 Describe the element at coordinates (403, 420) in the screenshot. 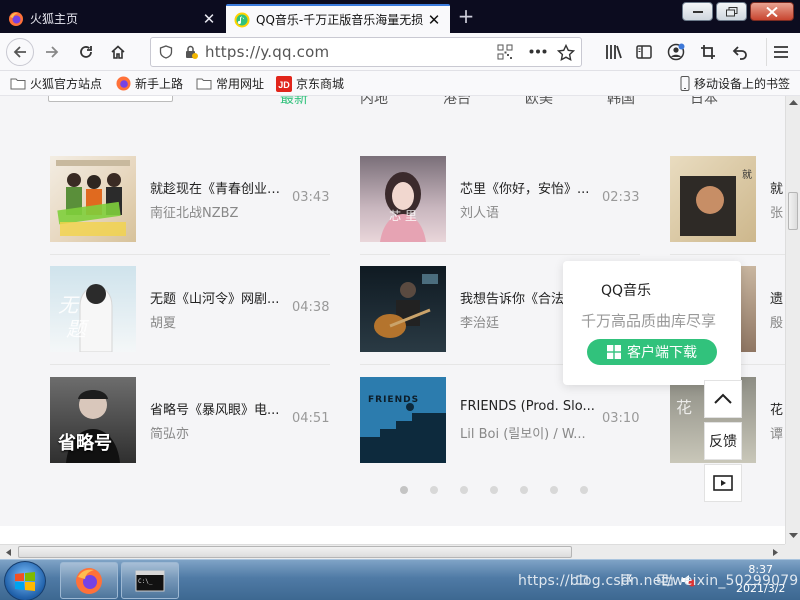

I see `album-cover: FRIENDS` at that location.